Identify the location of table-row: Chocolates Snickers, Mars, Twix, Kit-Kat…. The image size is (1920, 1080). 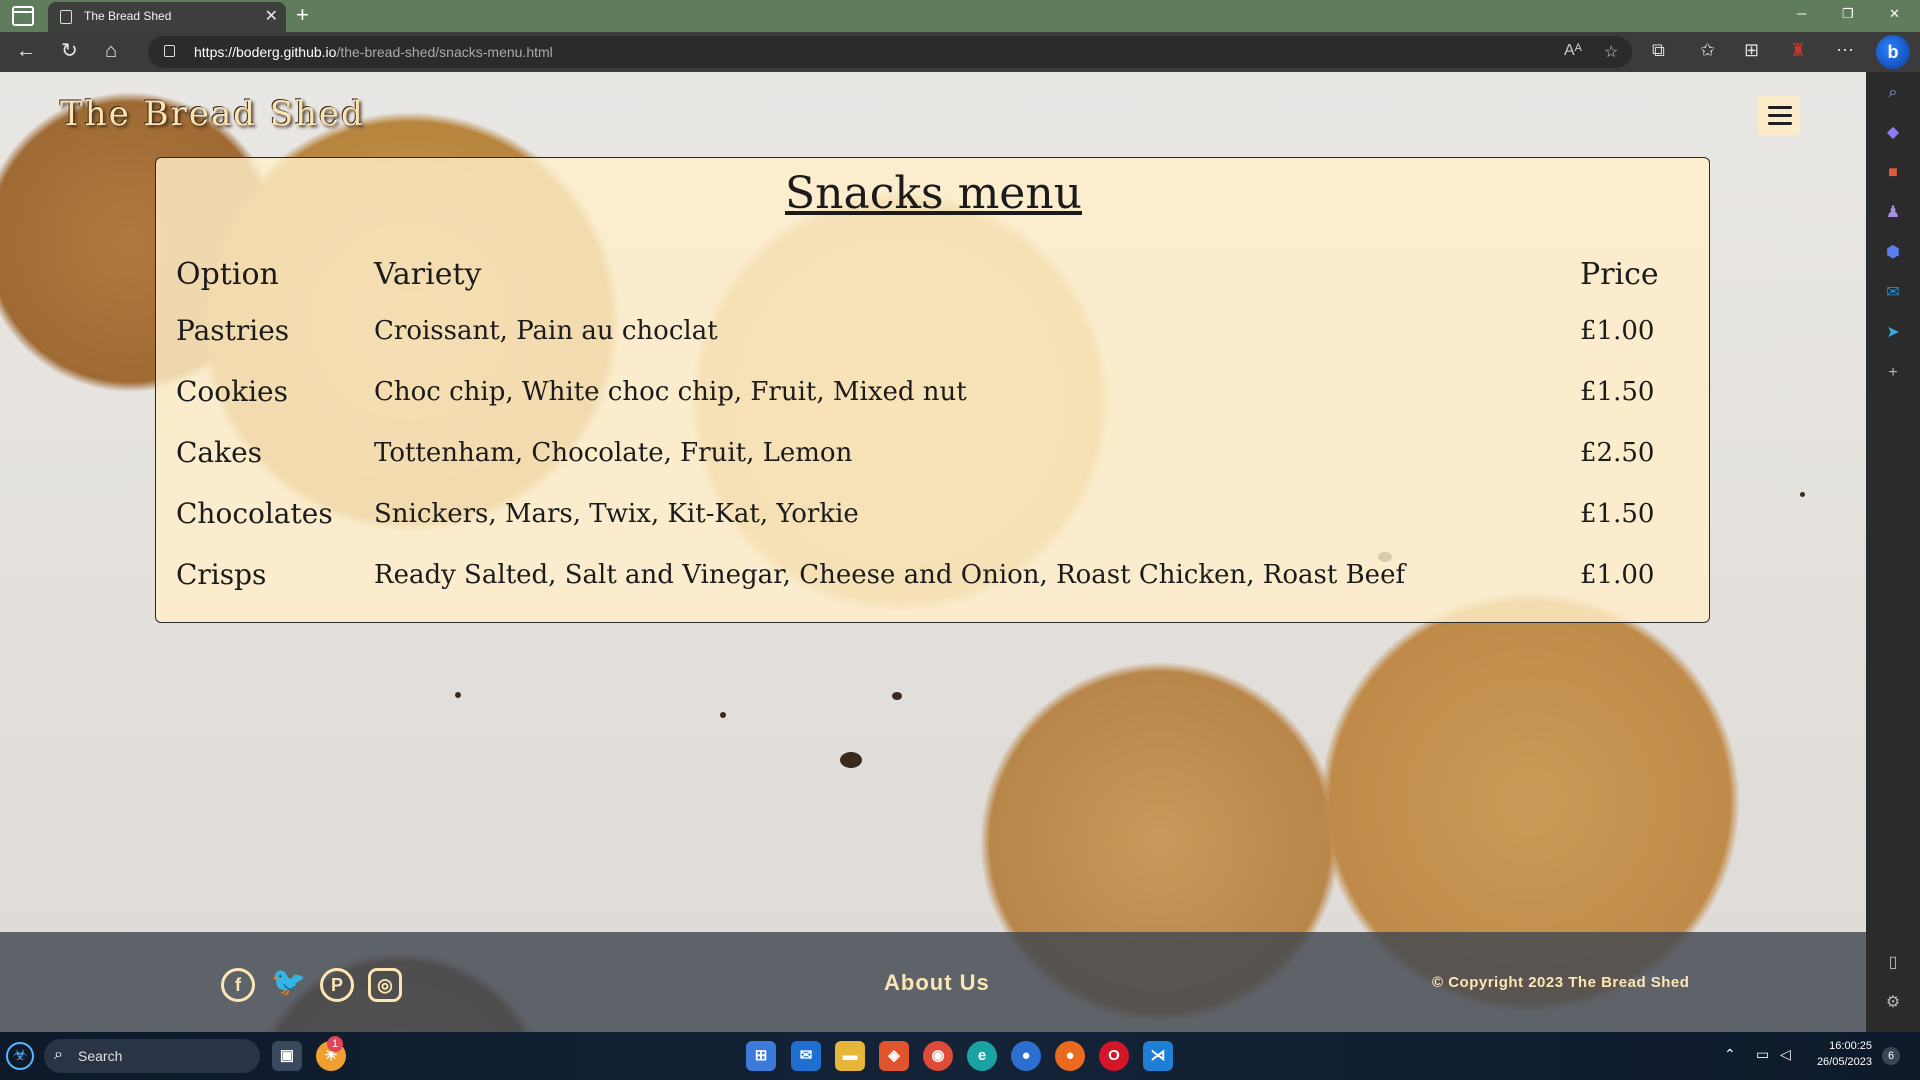
(933, 513).